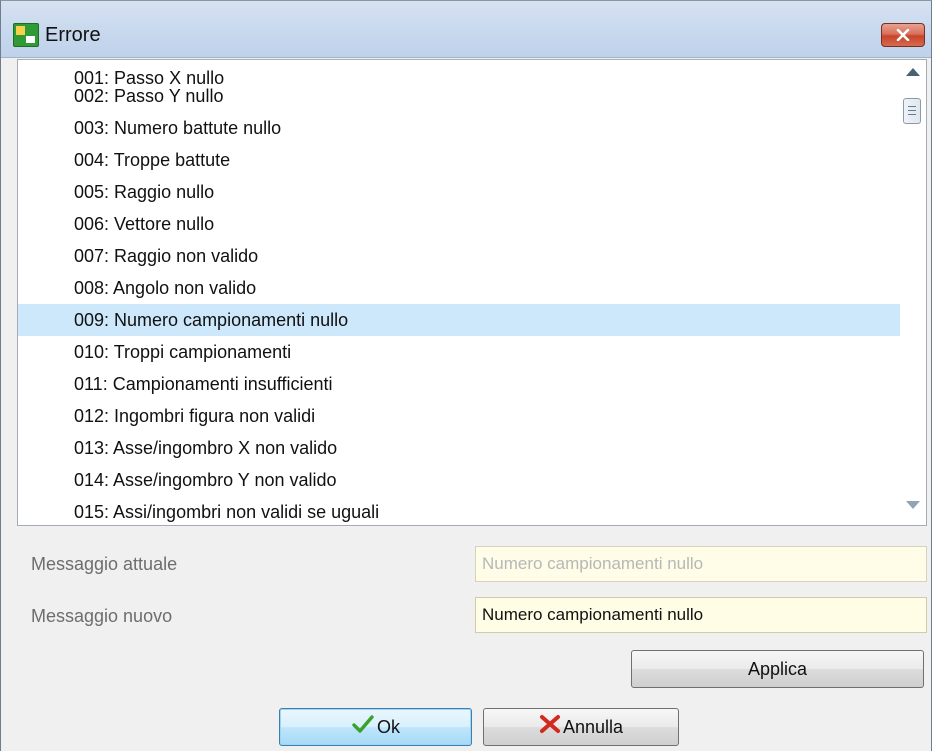 Image resolution: width=932 pixels, height=751 pixels. I want to click on app-icon, so click(26, 35).